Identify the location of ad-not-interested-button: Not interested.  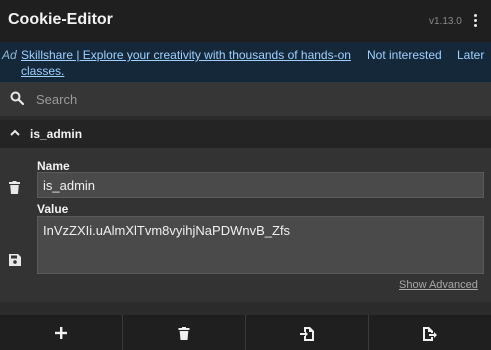
(404, 55).